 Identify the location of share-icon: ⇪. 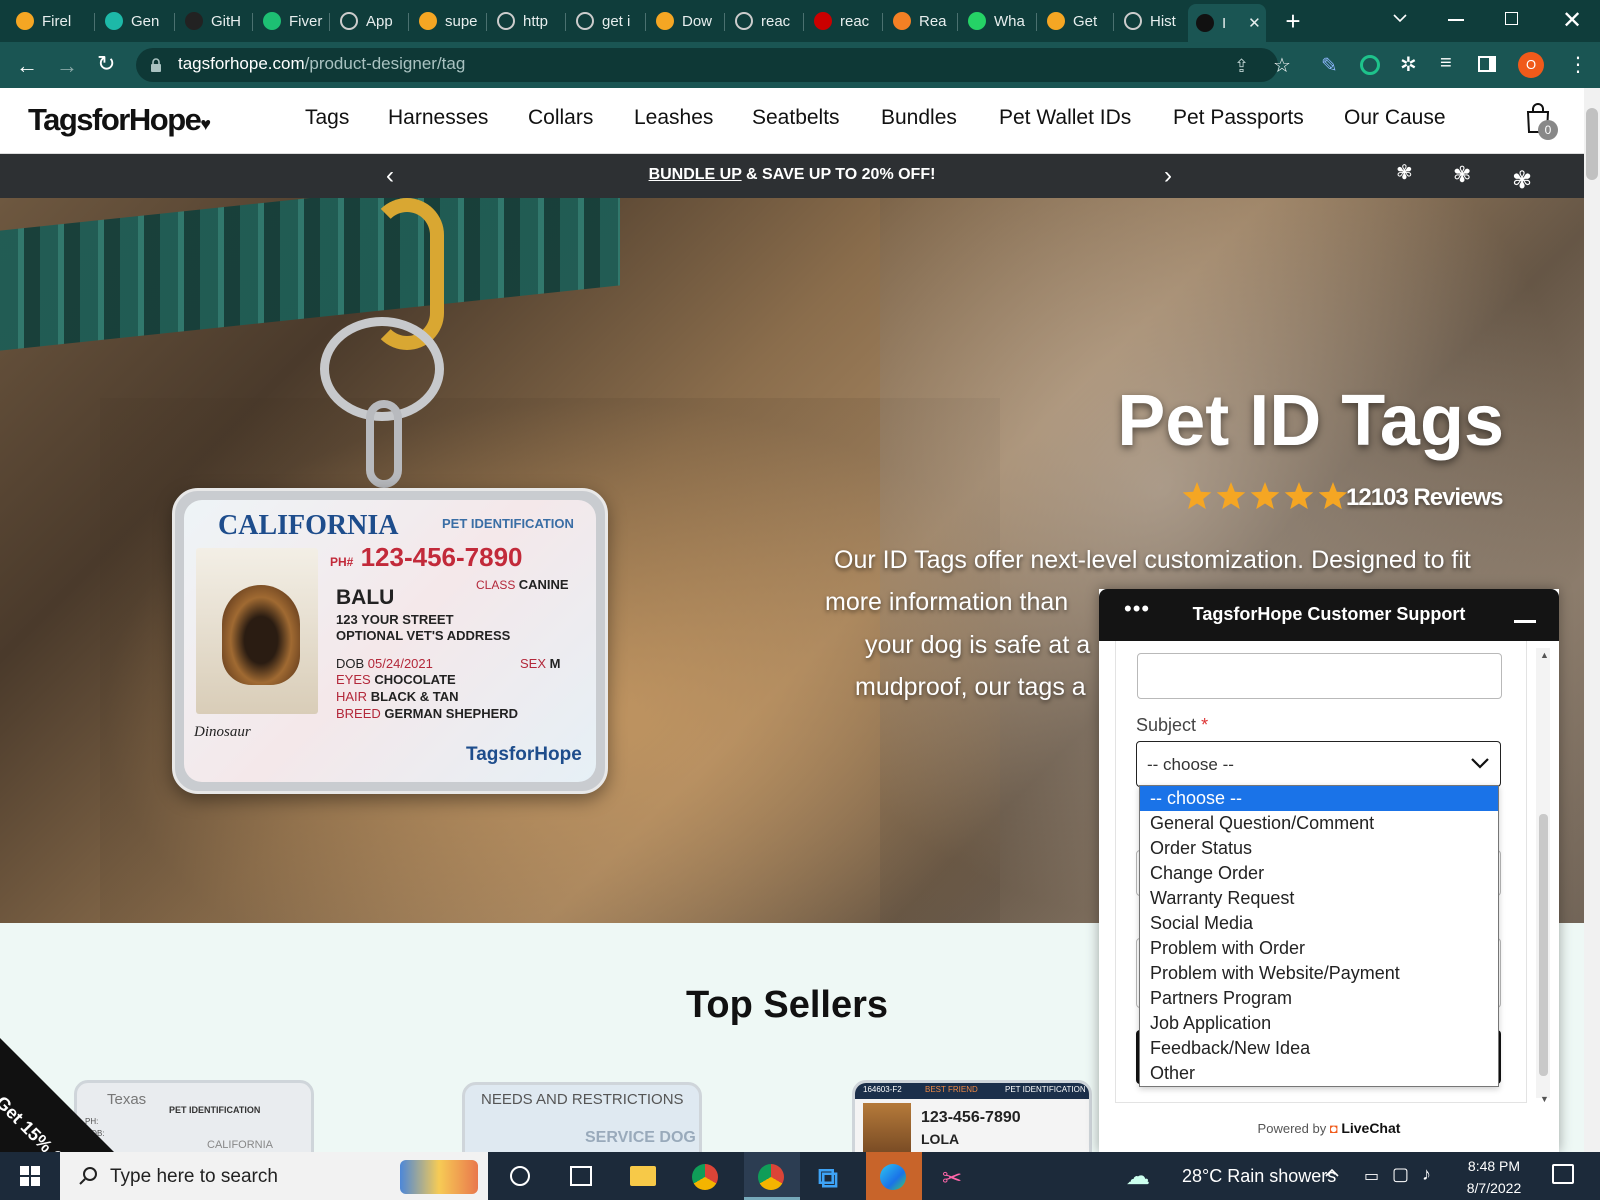
(1241, 66).